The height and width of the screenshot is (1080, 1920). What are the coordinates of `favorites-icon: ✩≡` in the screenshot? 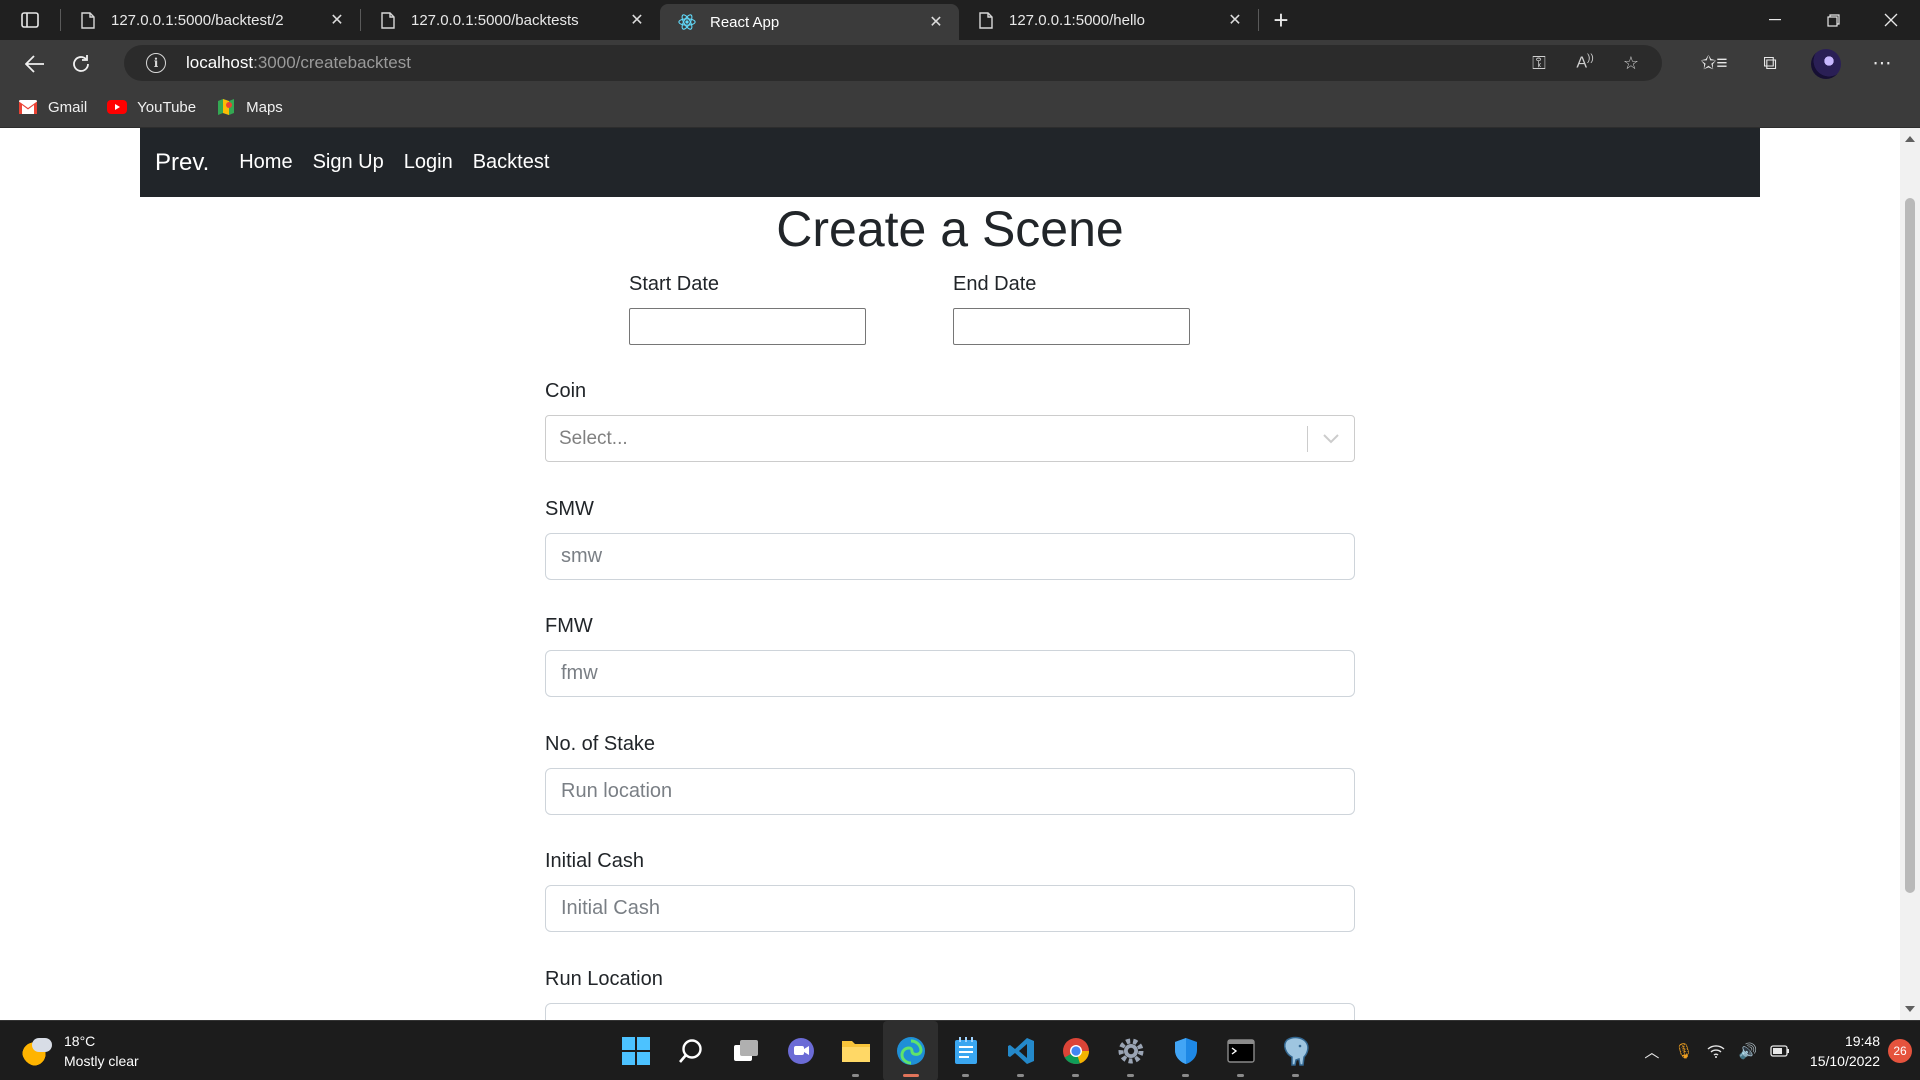 It's located at (1714, 63).